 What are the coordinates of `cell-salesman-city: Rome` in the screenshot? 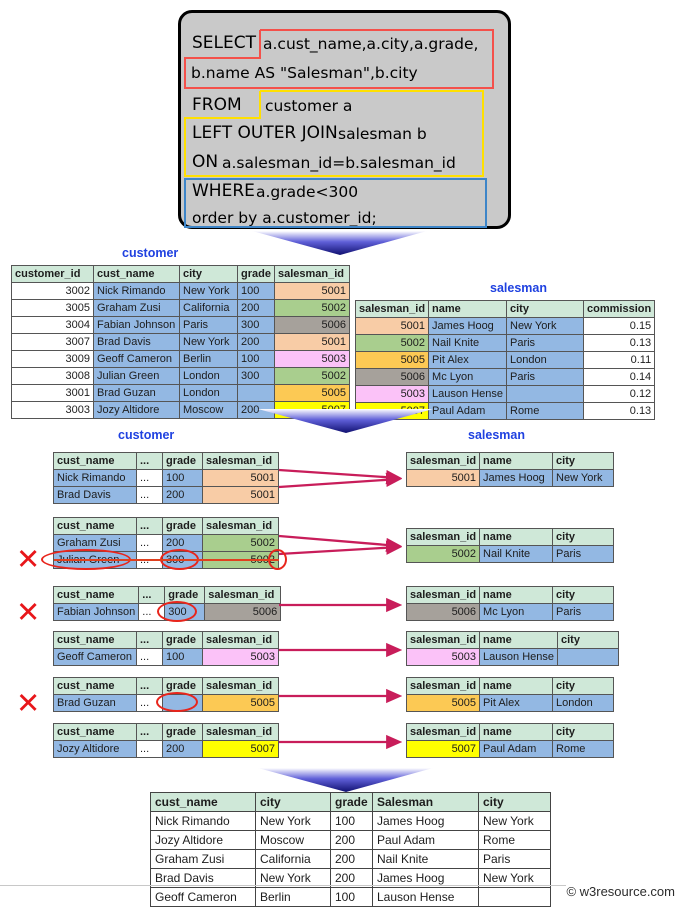 It's located at (514, 840).